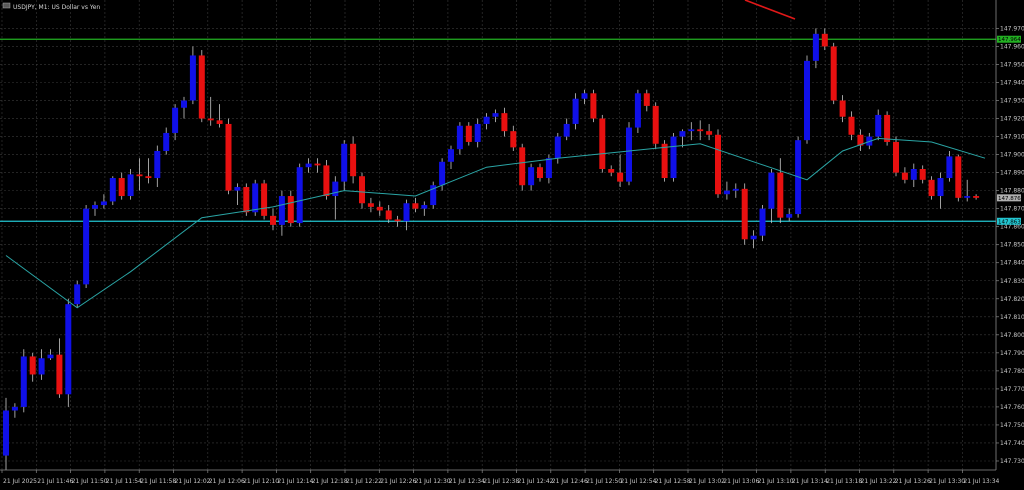  I want to click on price-tick-label: 147.910, so click(1012, 137).